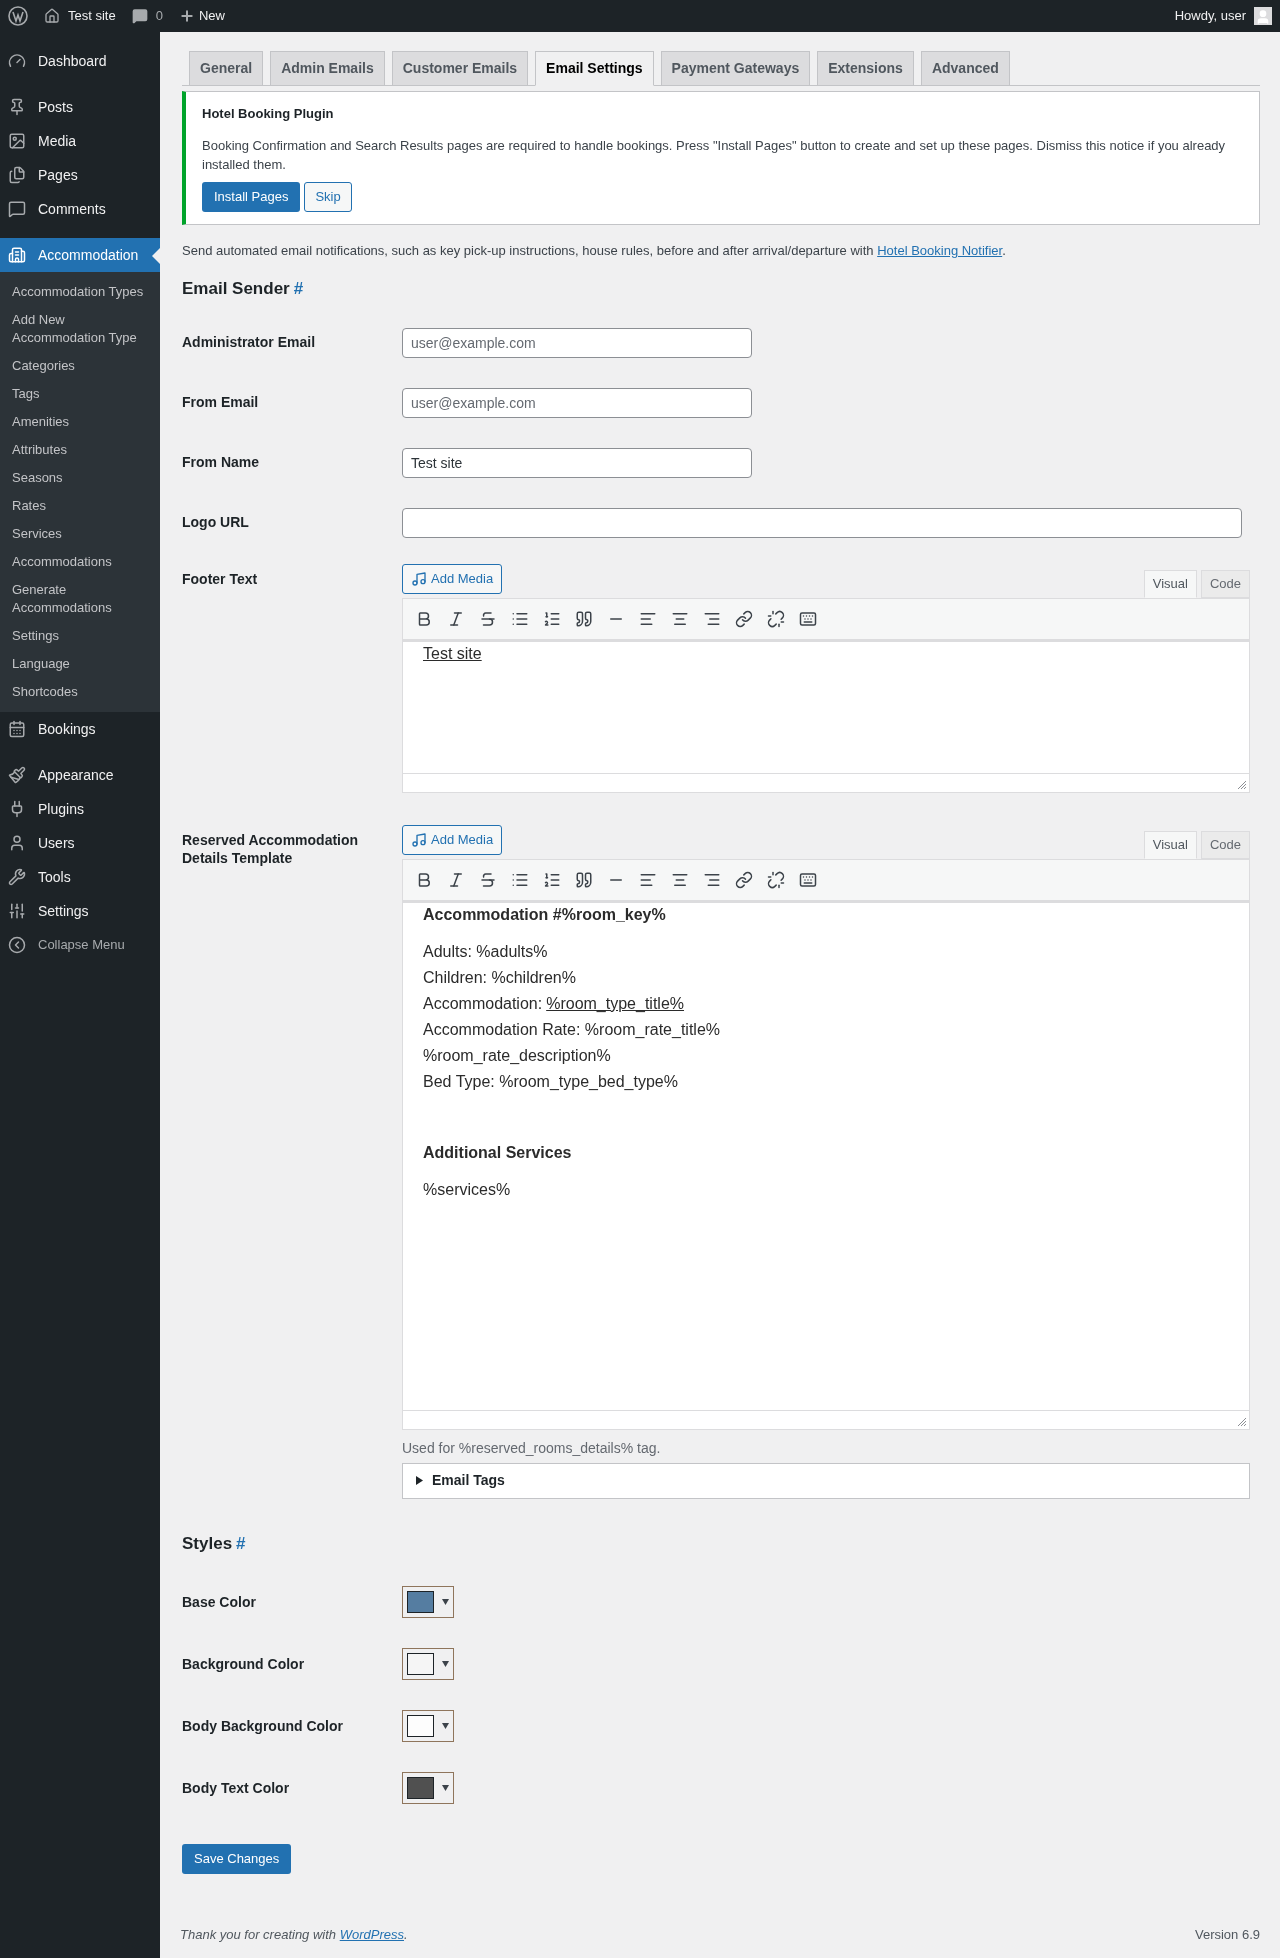 The width and height of the screenshot is (1280, 1958). Describe the element at coordinates (17, 209) in the screenshot. I see `speech-bubble-icon` at that location.